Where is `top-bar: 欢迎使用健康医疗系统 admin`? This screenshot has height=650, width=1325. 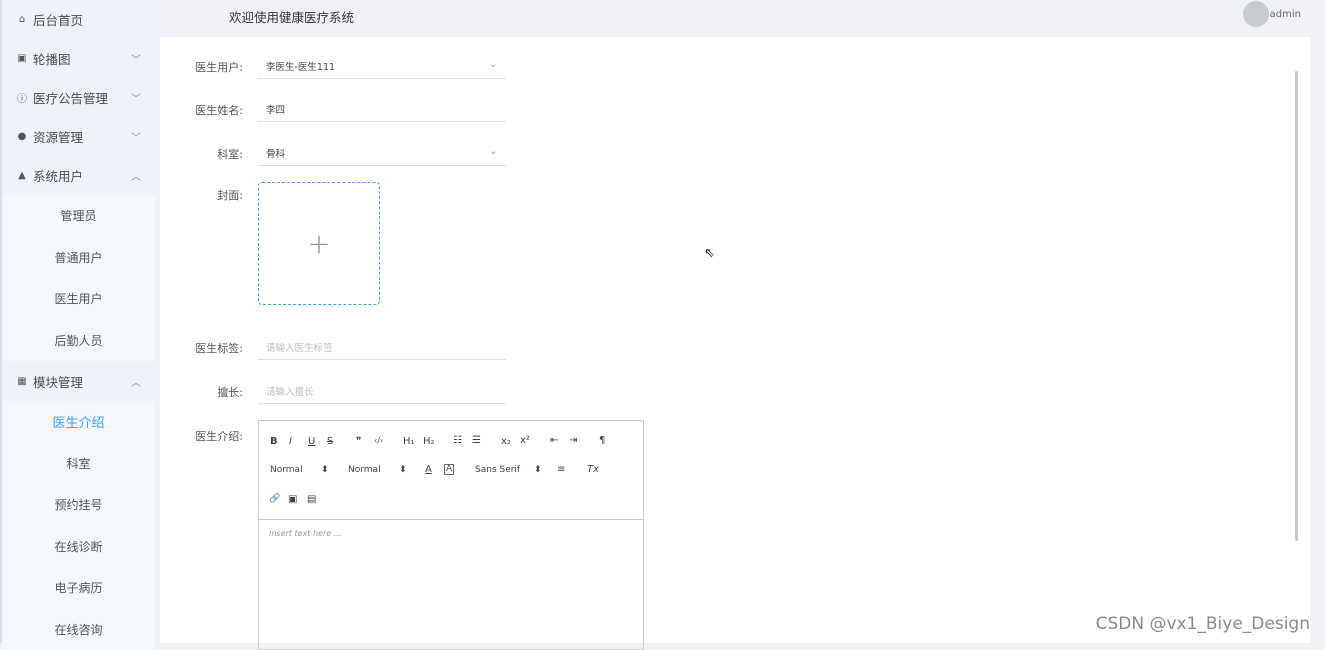
top-bar: 欢迎使用健康医疗系统 admin is located at coordinates (740, 16).